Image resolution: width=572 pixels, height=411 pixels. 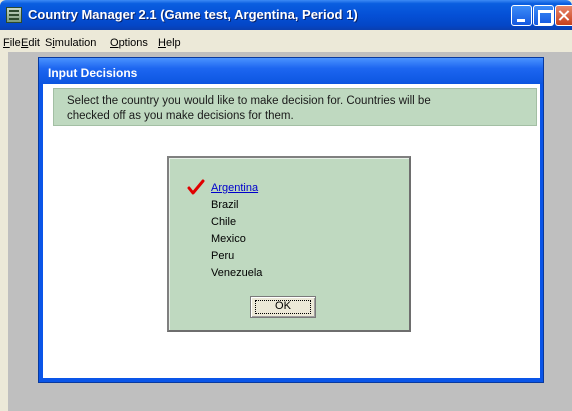 I want to click on country-item-mexico: Mexico, so click(x=228, y=239).